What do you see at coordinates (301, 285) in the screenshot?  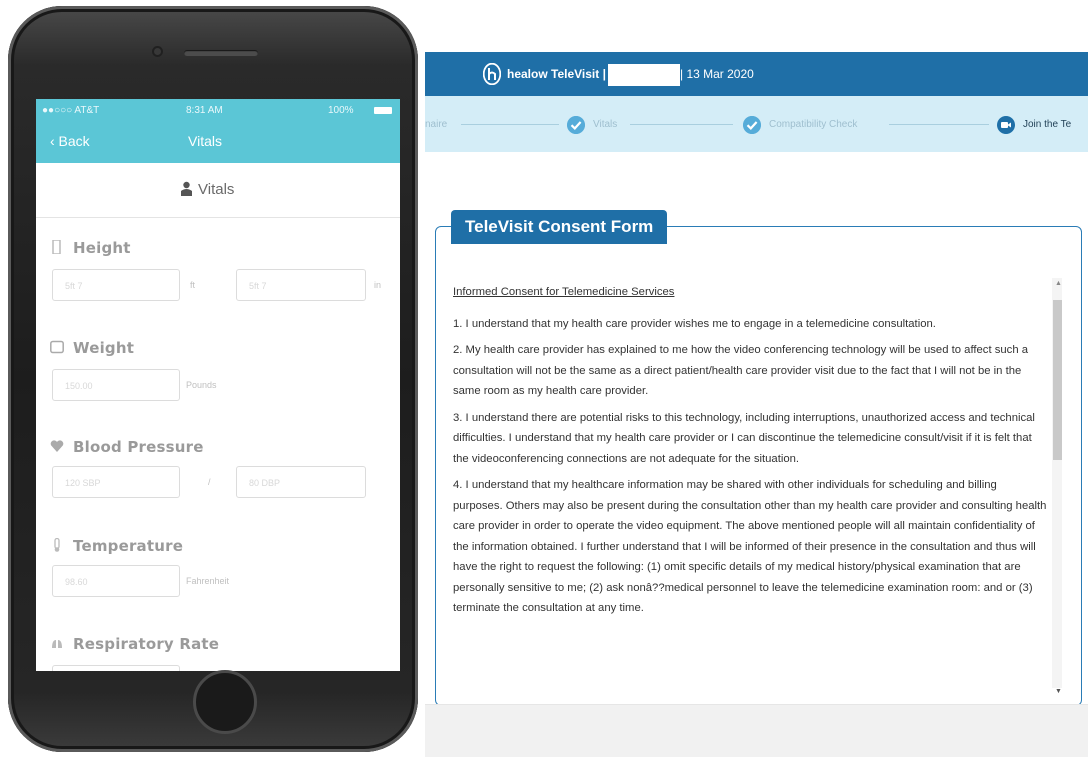 I see `height-inches-field: 5ft 7` at bounding box center [301, 285].